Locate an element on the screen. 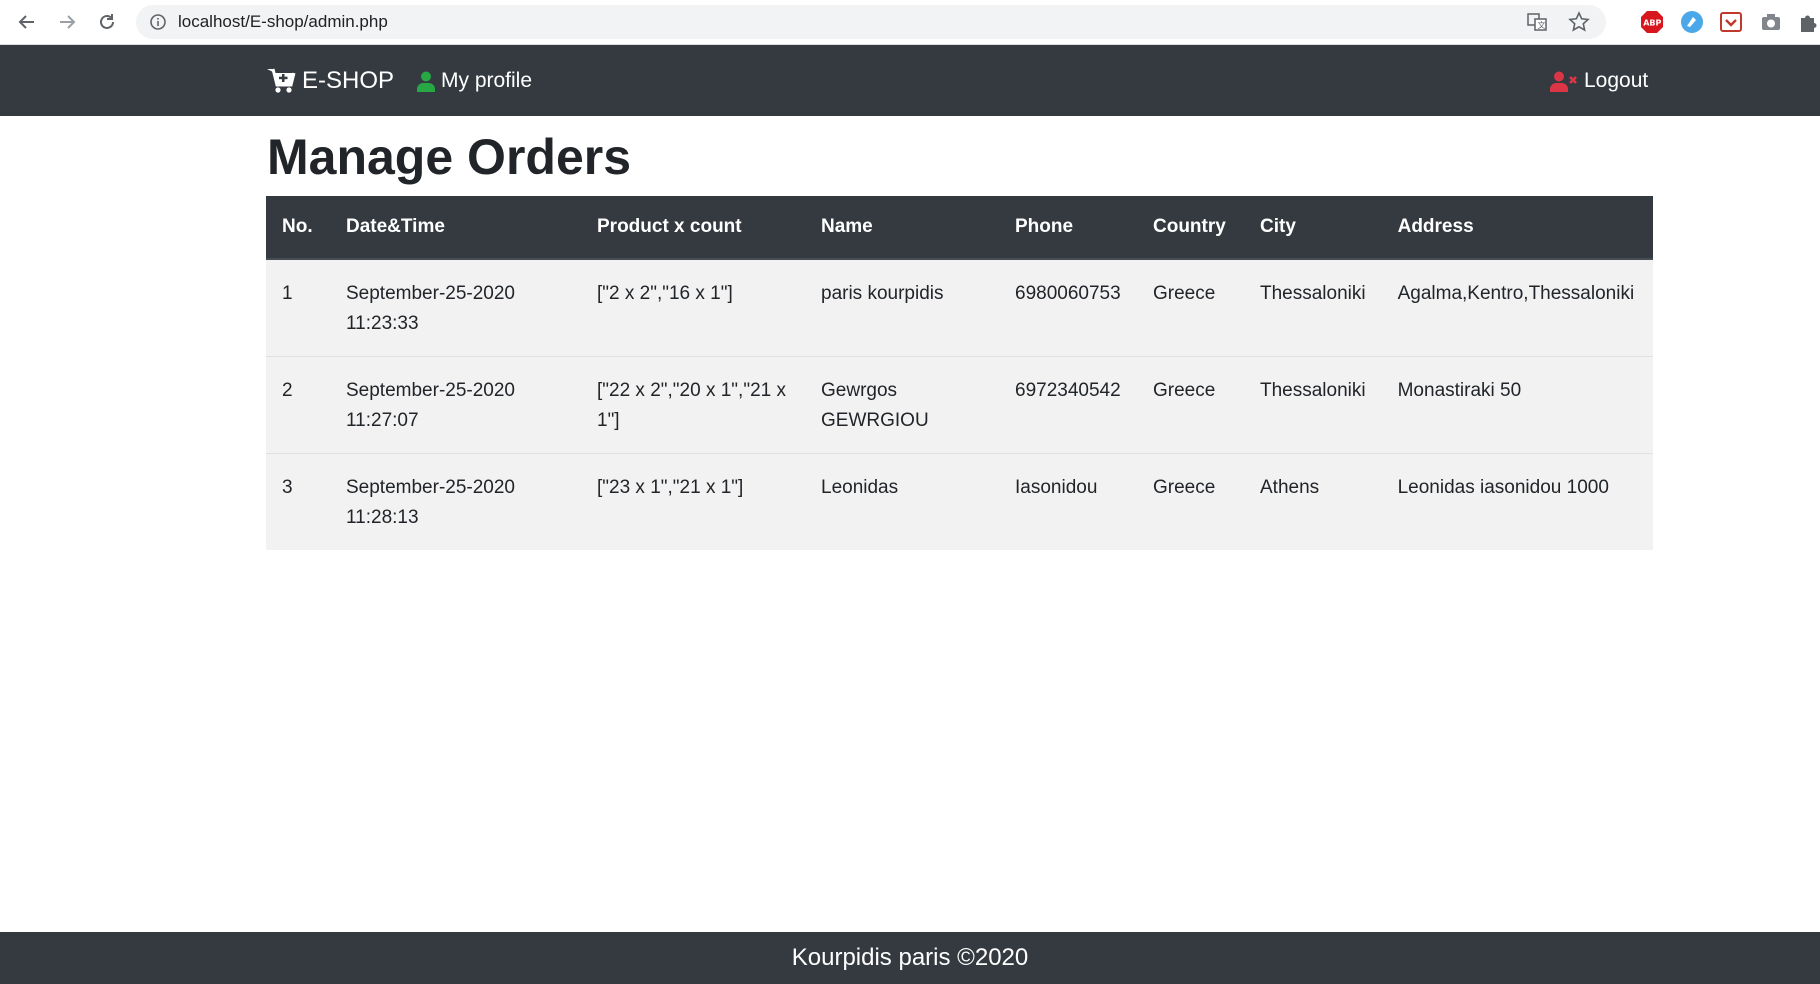  cell-products: ["2 x 2","16 x 1"] is located at coordinates (665, 293).